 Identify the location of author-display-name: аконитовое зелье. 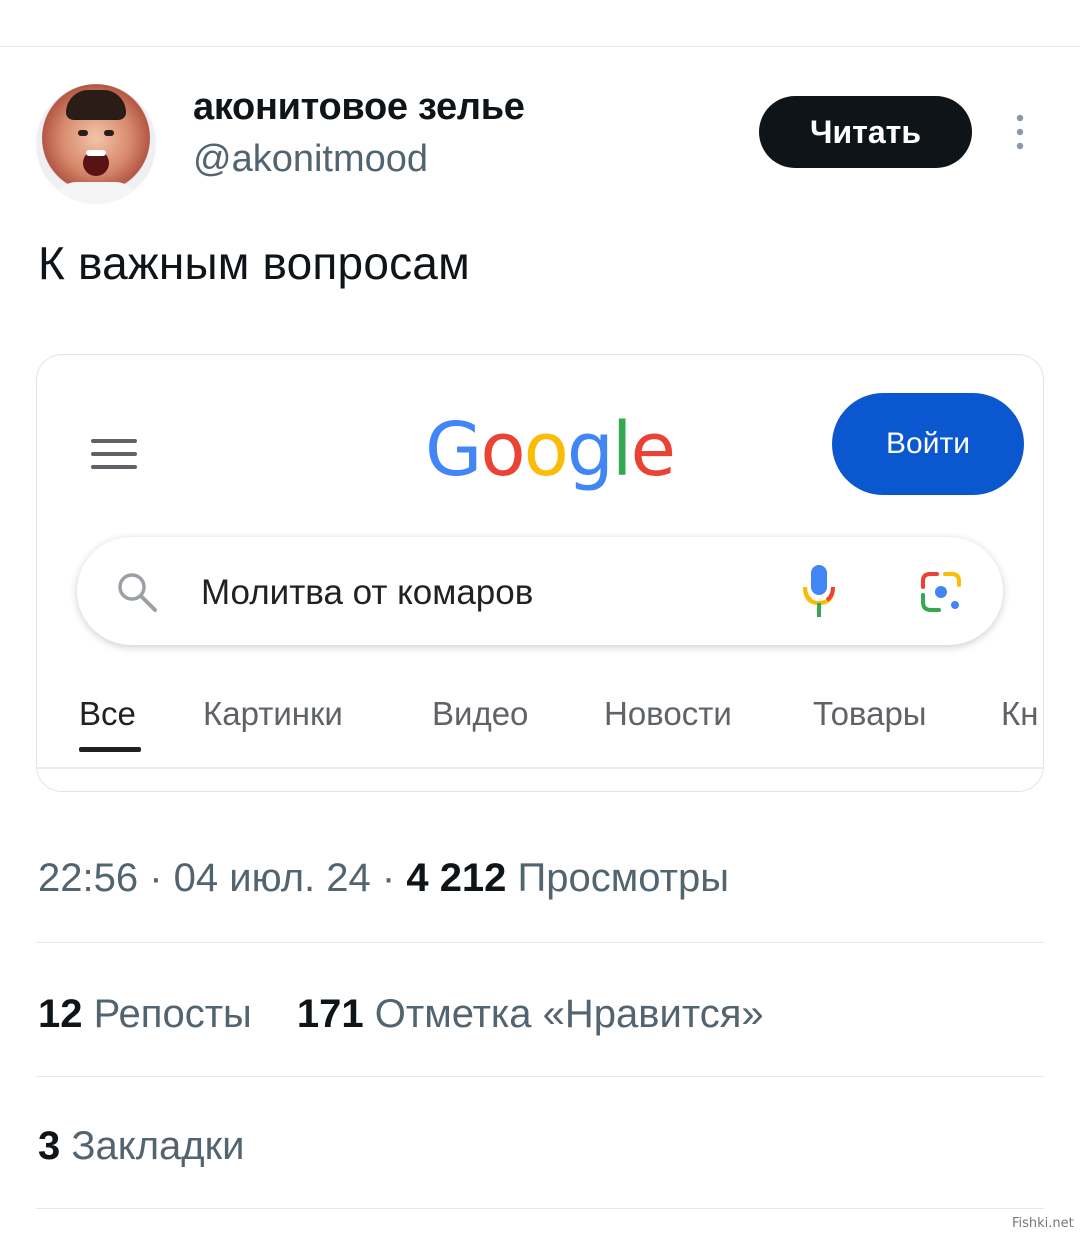
(359, 107).